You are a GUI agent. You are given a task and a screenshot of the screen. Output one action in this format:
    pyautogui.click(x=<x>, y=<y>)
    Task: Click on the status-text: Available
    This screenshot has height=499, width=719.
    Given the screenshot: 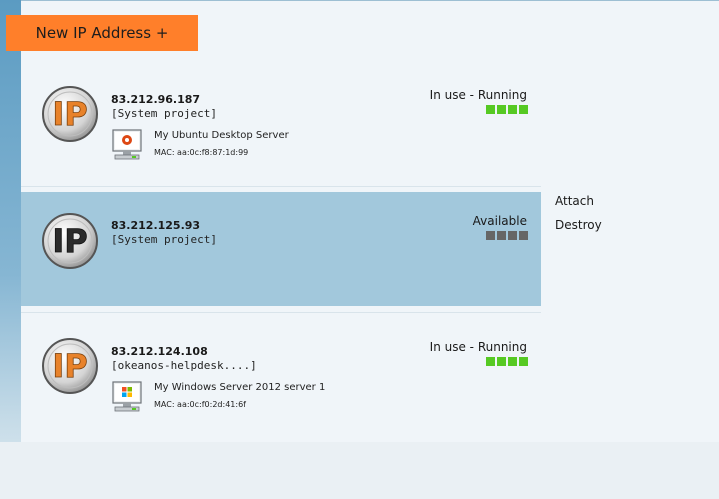 What is the action you would take?
    pyautogui.click(x=499, y=221)
    